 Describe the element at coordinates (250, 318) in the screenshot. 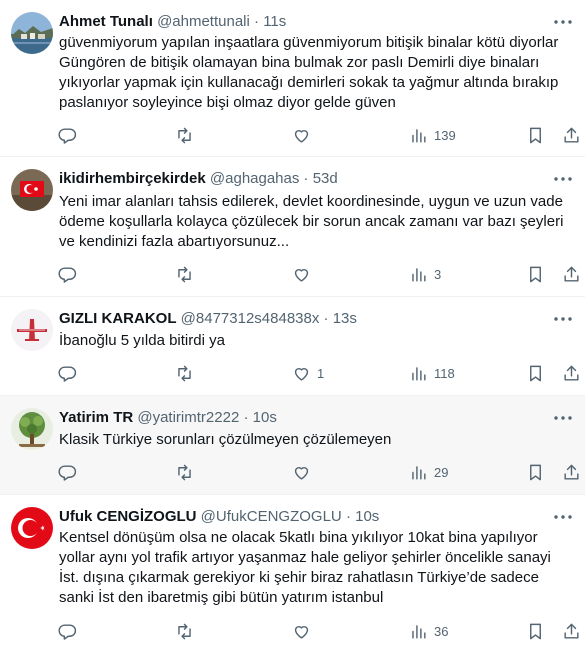

I see `author-handle: @8477312s484838x` at that location.